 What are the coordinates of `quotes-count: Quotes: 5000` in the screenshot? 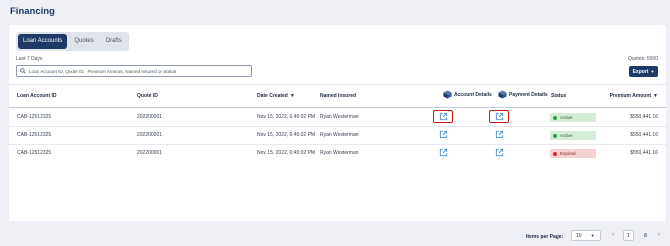 It's located at (642, 59).